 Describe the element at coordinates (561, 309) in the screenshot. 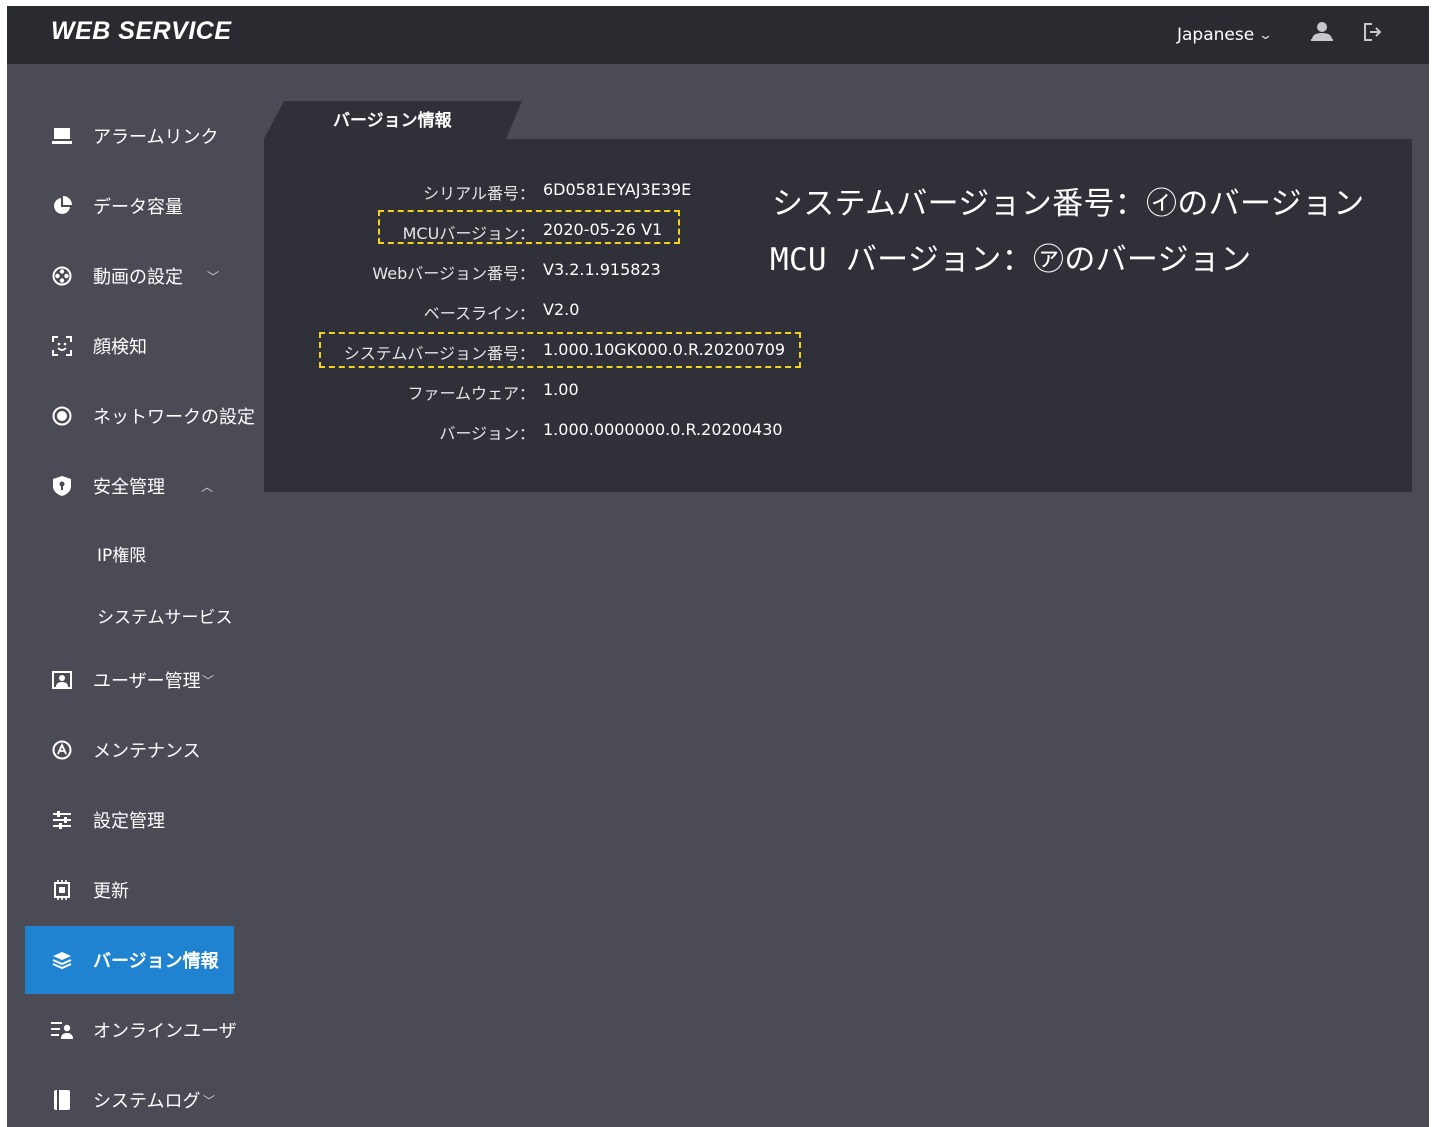

I see `baseline-value: V2.0` at that location.